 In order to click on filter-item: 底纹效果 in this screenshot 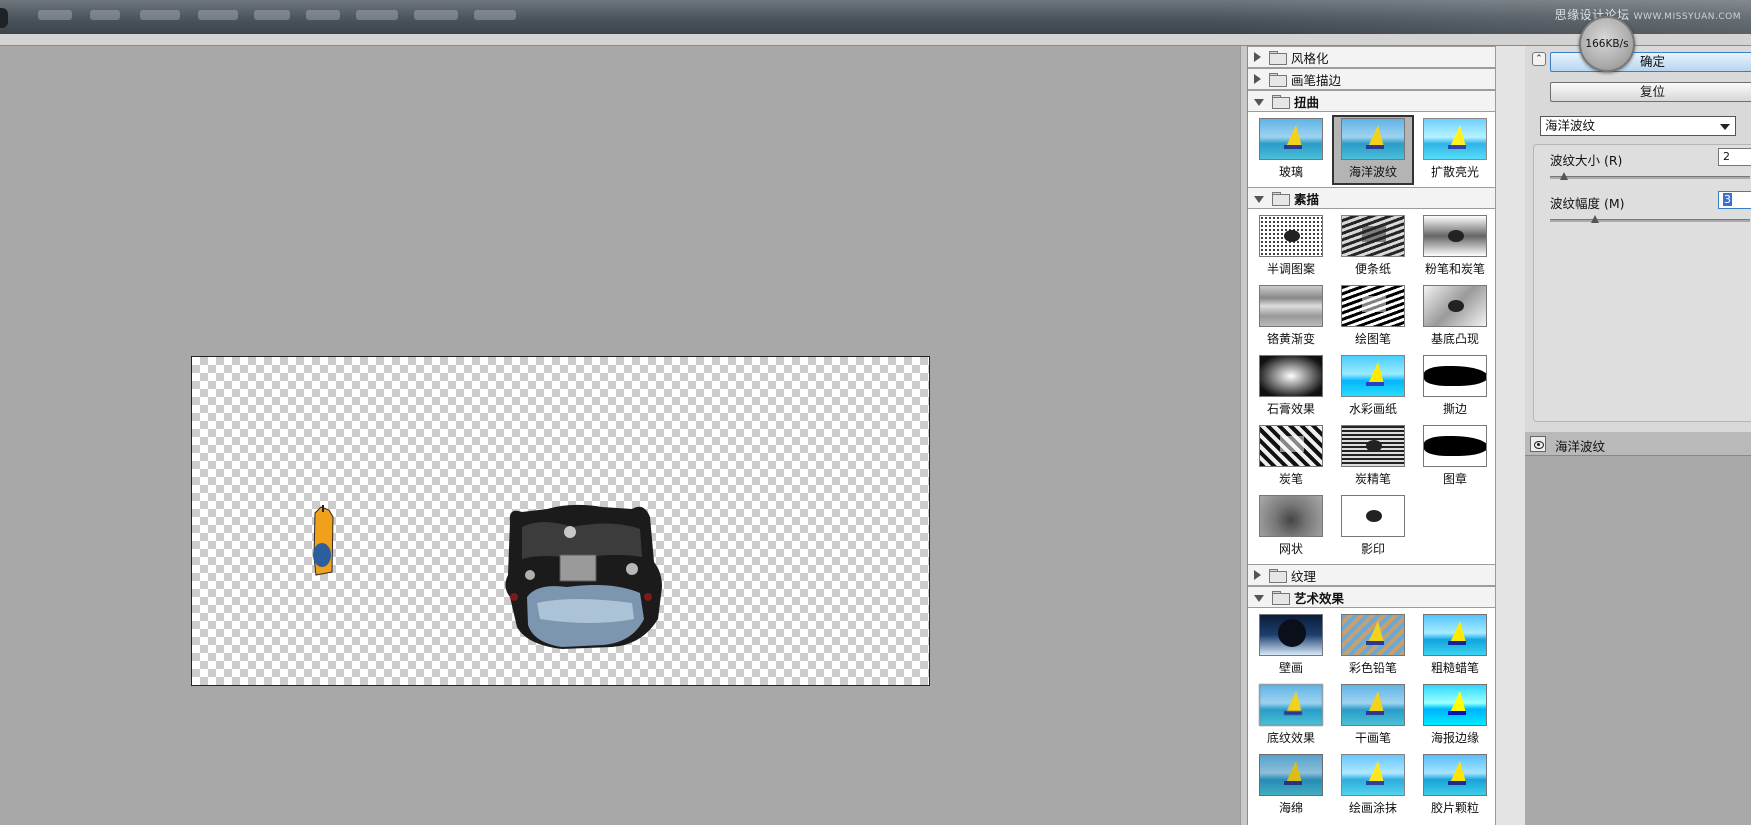, I will do `click(1291, 716)`.